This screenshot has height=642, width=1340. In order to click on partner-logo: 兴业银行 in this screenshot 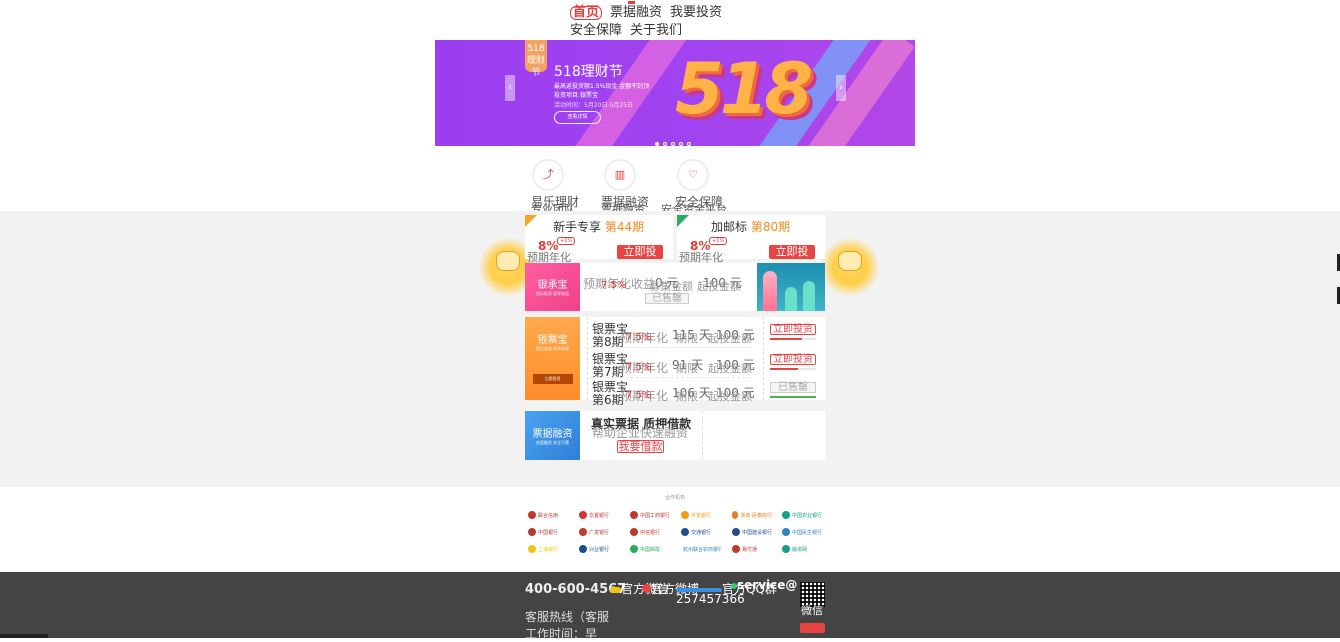, I will do `click(599, 549)`.